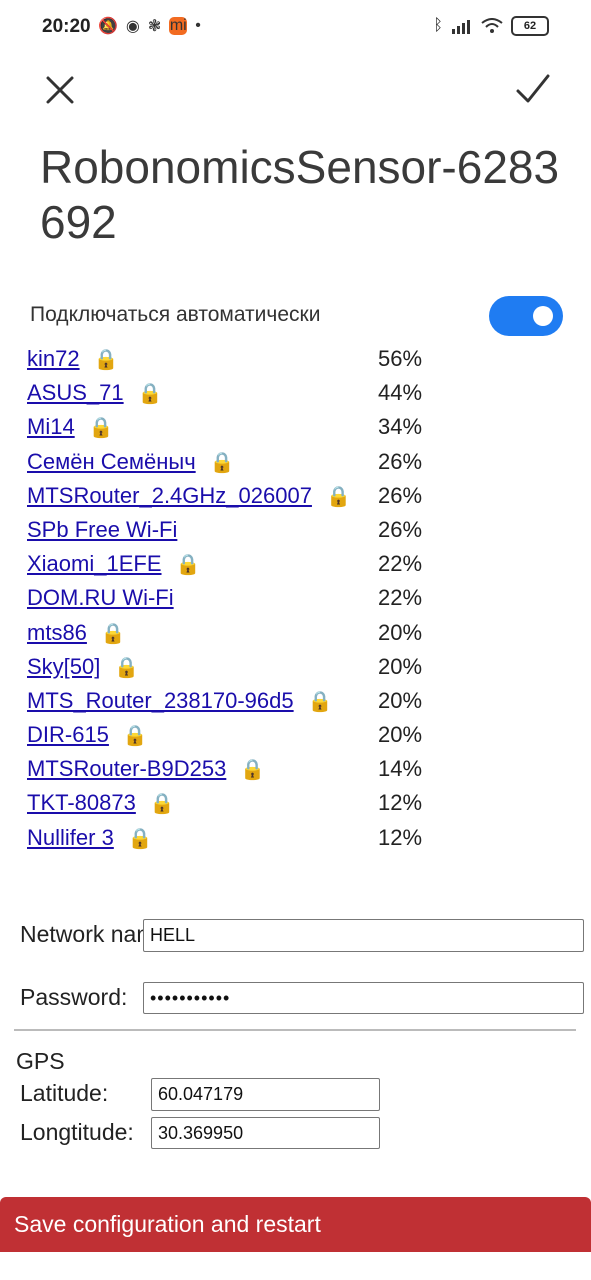 The height and width of the screenshot is (1280, 591). I want to click on wifi-ssid-text: kin72, so click(53, 359).